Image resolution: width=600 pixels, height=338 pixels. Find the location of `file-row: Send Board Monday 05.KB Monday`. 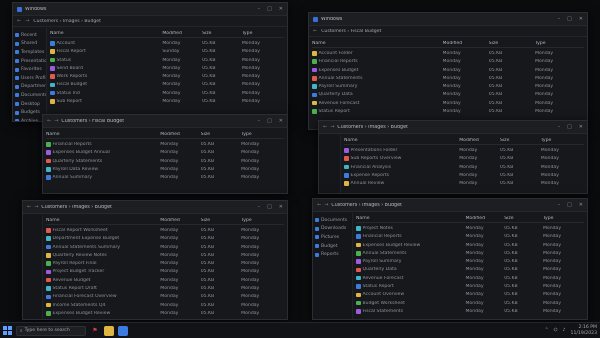

file-row: Send Board Monday 05.KB Monday is located at coordinates (167, 68).